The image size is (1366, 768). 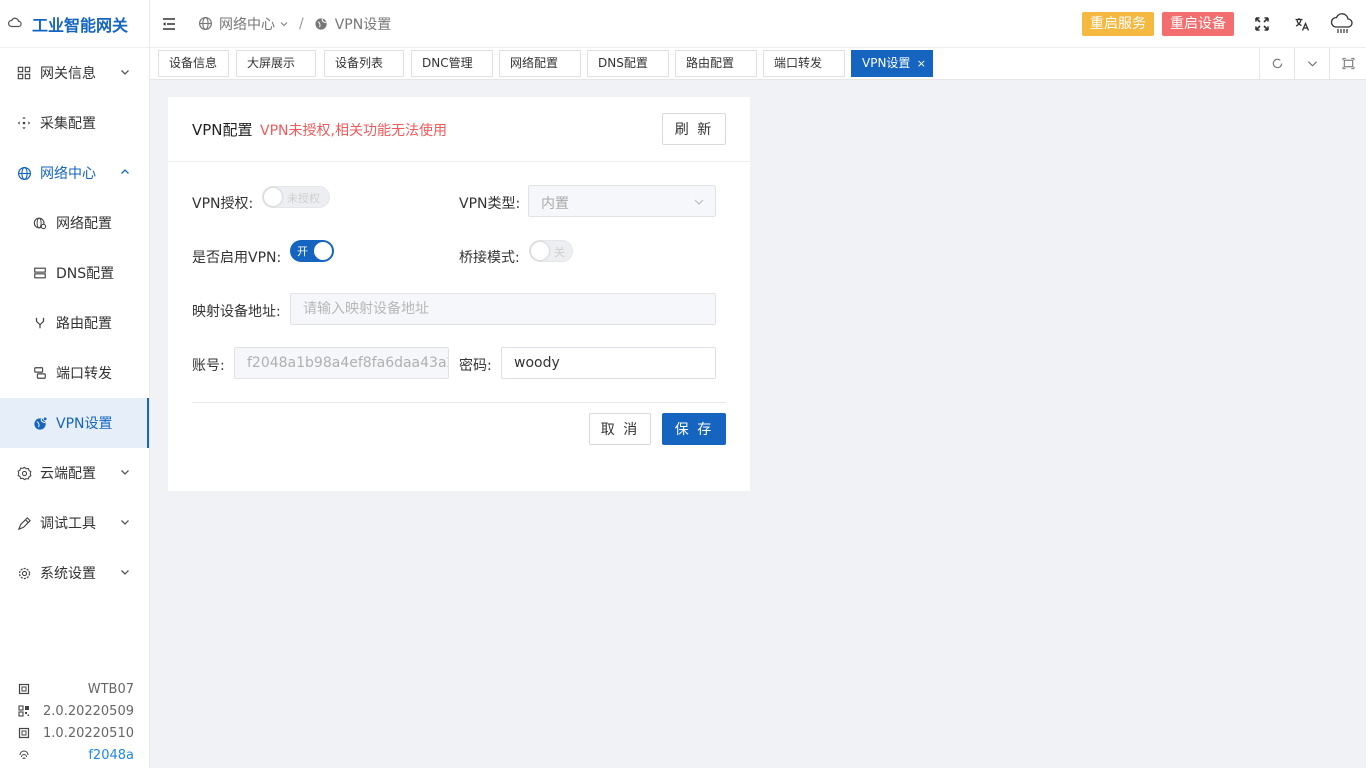 I want to click on switch-text: 未授权, so click(x=303, y=198).